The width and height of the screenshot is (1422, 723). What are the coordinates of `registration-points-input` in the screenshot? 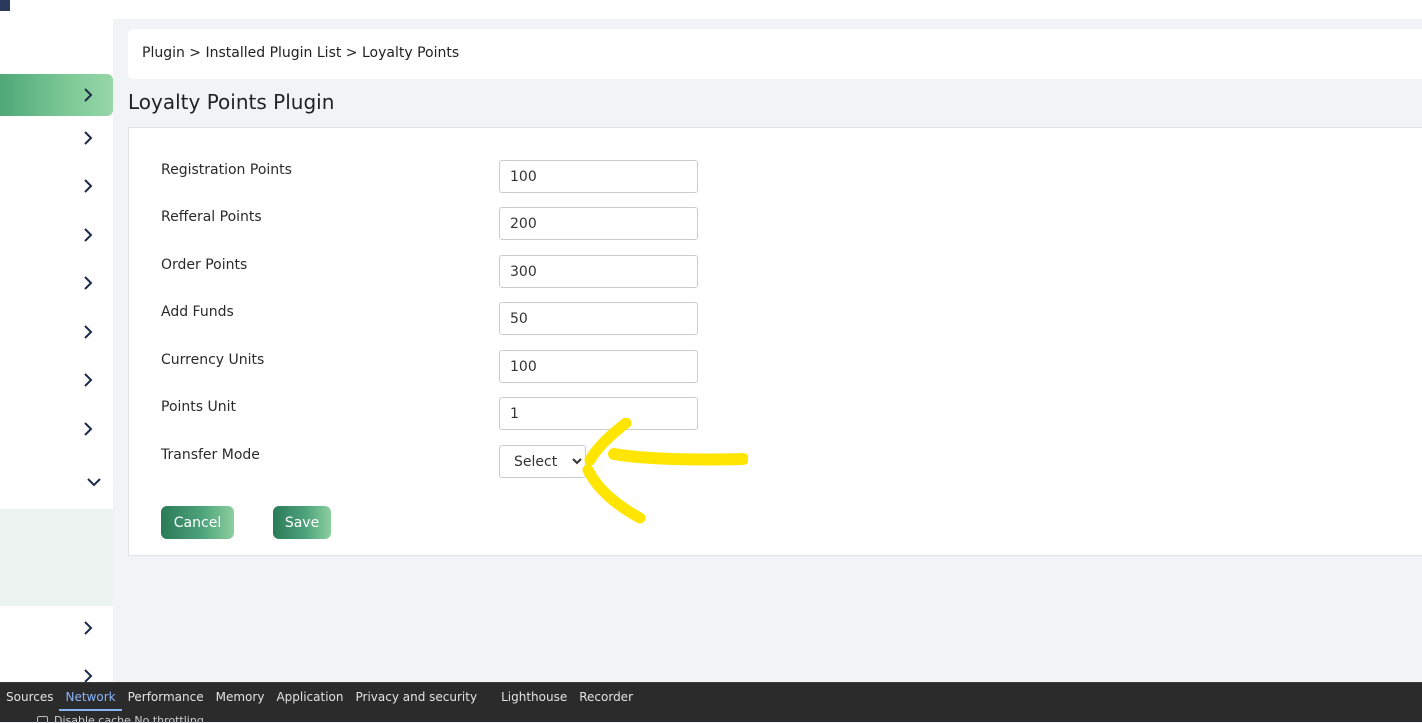 It's located at (598, 176).